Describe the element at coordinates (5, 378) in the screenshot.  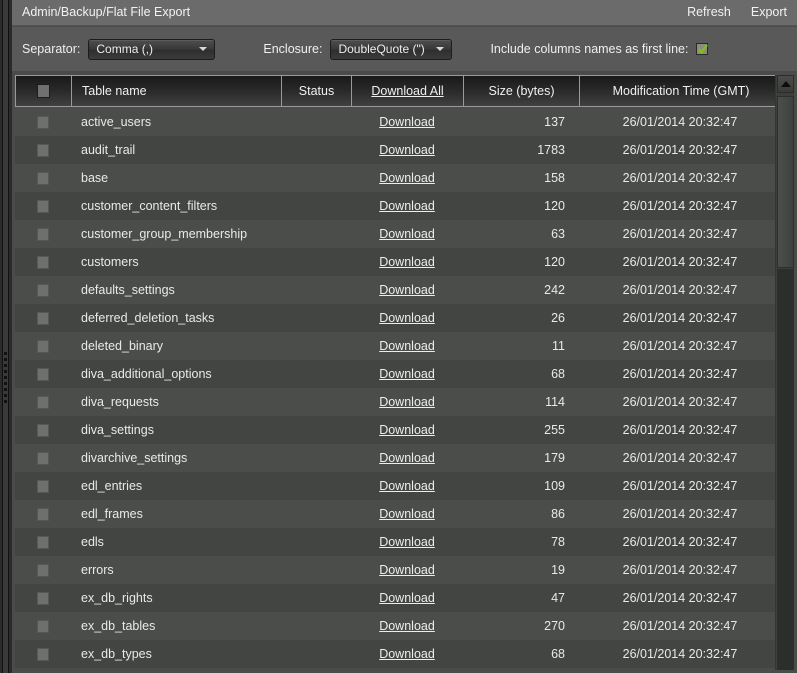
I see `splitter-drag-handle` at that location.